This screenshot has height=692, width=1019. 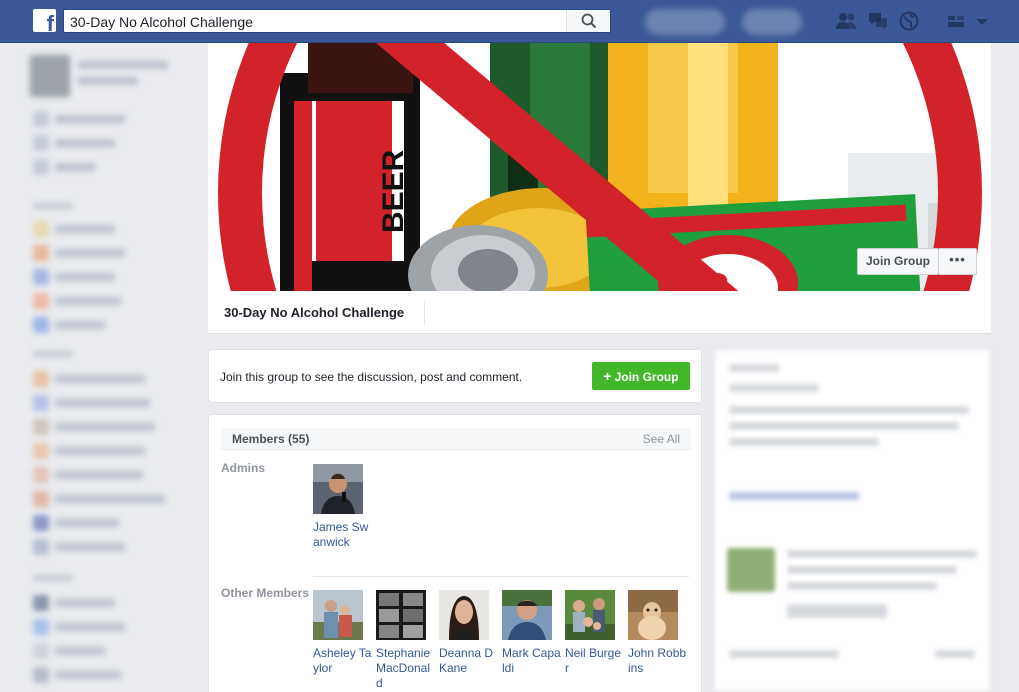 I want to click on member-name: Neil Burger, so click(x=595, y=661).